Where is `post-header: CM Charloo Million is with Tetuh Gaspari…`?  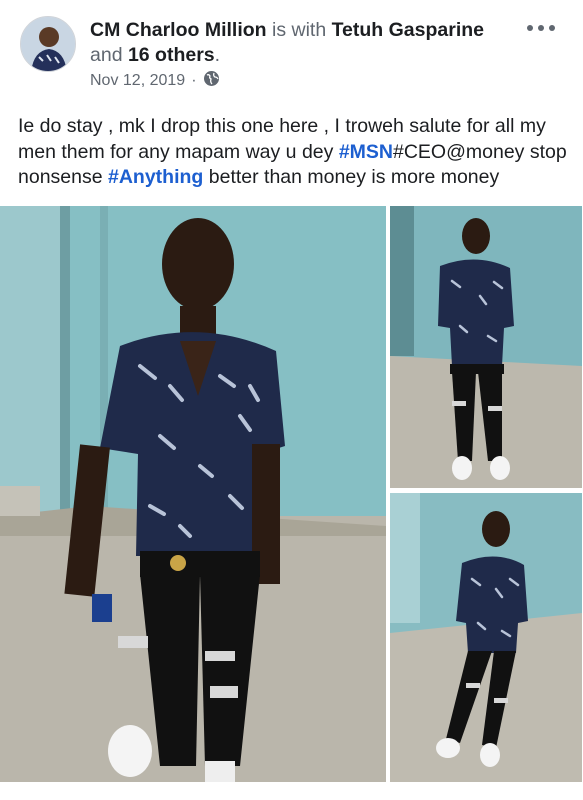 post-header: CM Charloo Million is with Tetuh Gaspari… is located at coordinates (291, 50).